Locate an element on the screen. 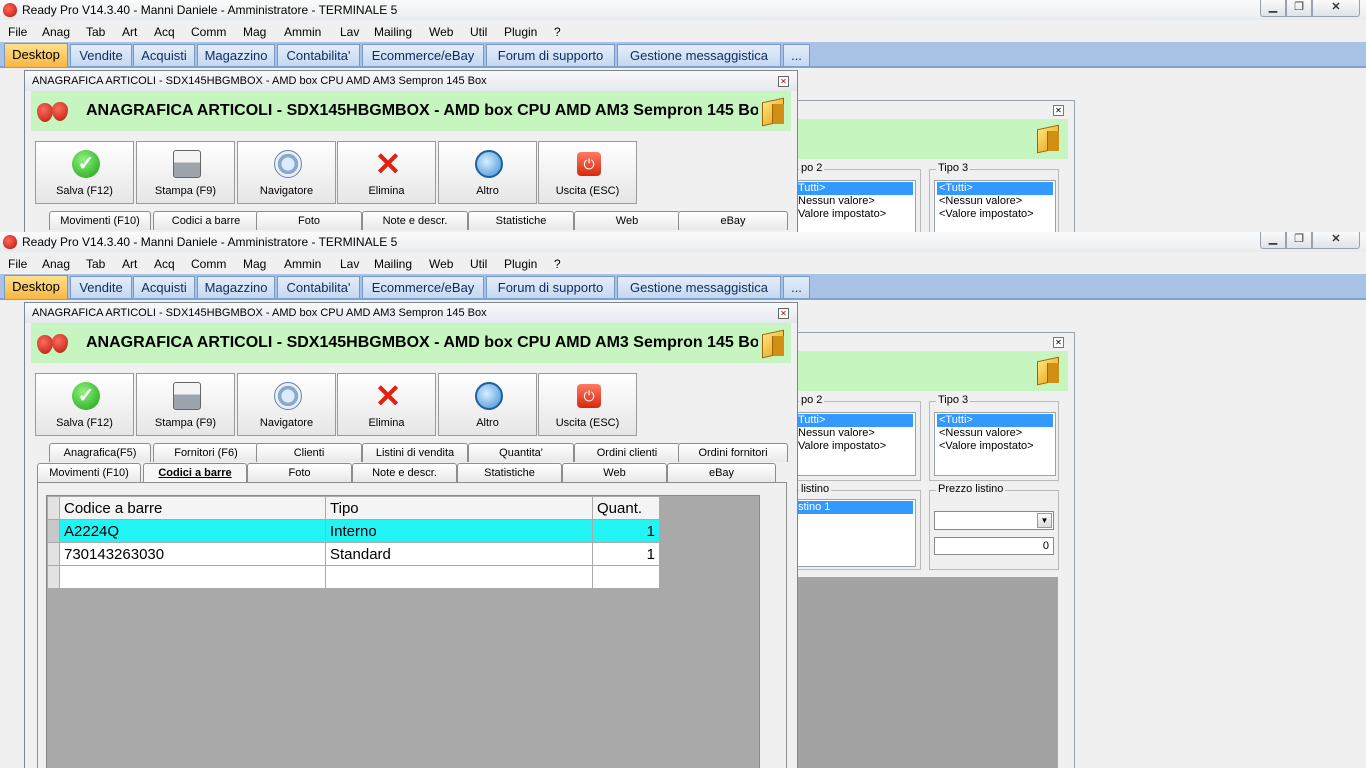 Image resolution: width=1366 pixels, height=768 pixels. tab-ordini-clienti: Ordini clienti is located at coordinates (627, 452).